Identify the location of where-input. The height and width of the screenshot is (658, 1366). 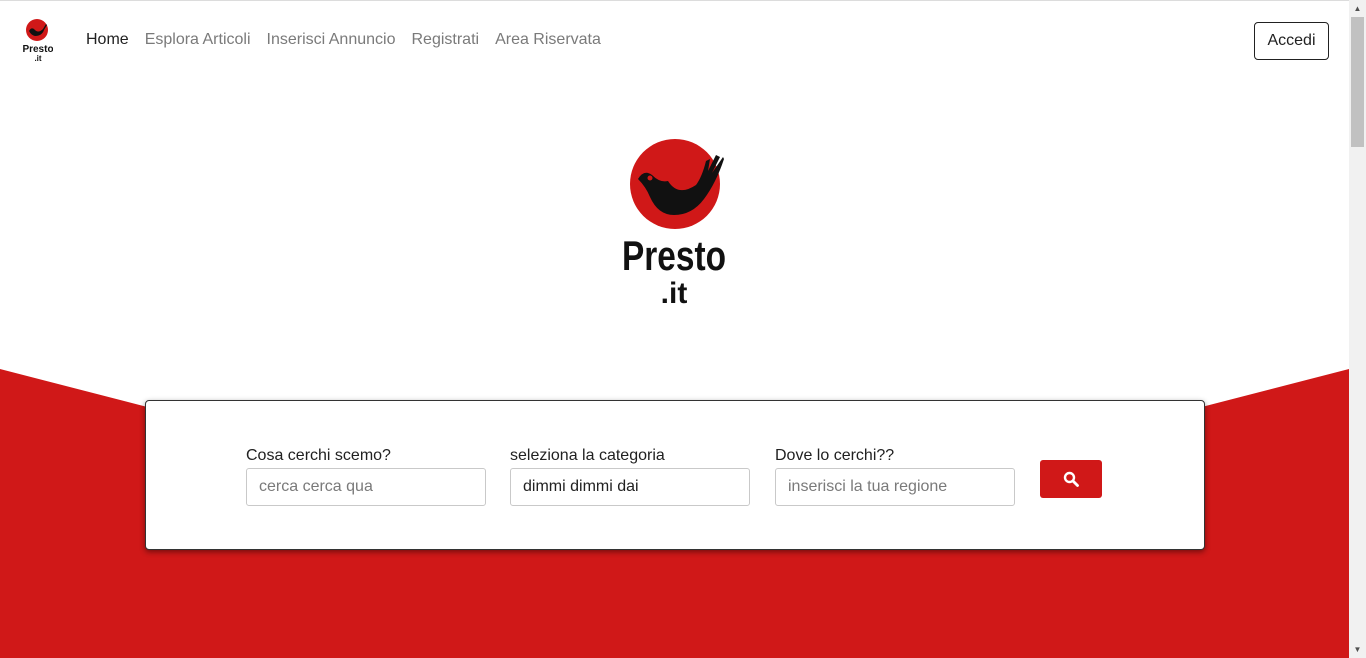
(895, 487).